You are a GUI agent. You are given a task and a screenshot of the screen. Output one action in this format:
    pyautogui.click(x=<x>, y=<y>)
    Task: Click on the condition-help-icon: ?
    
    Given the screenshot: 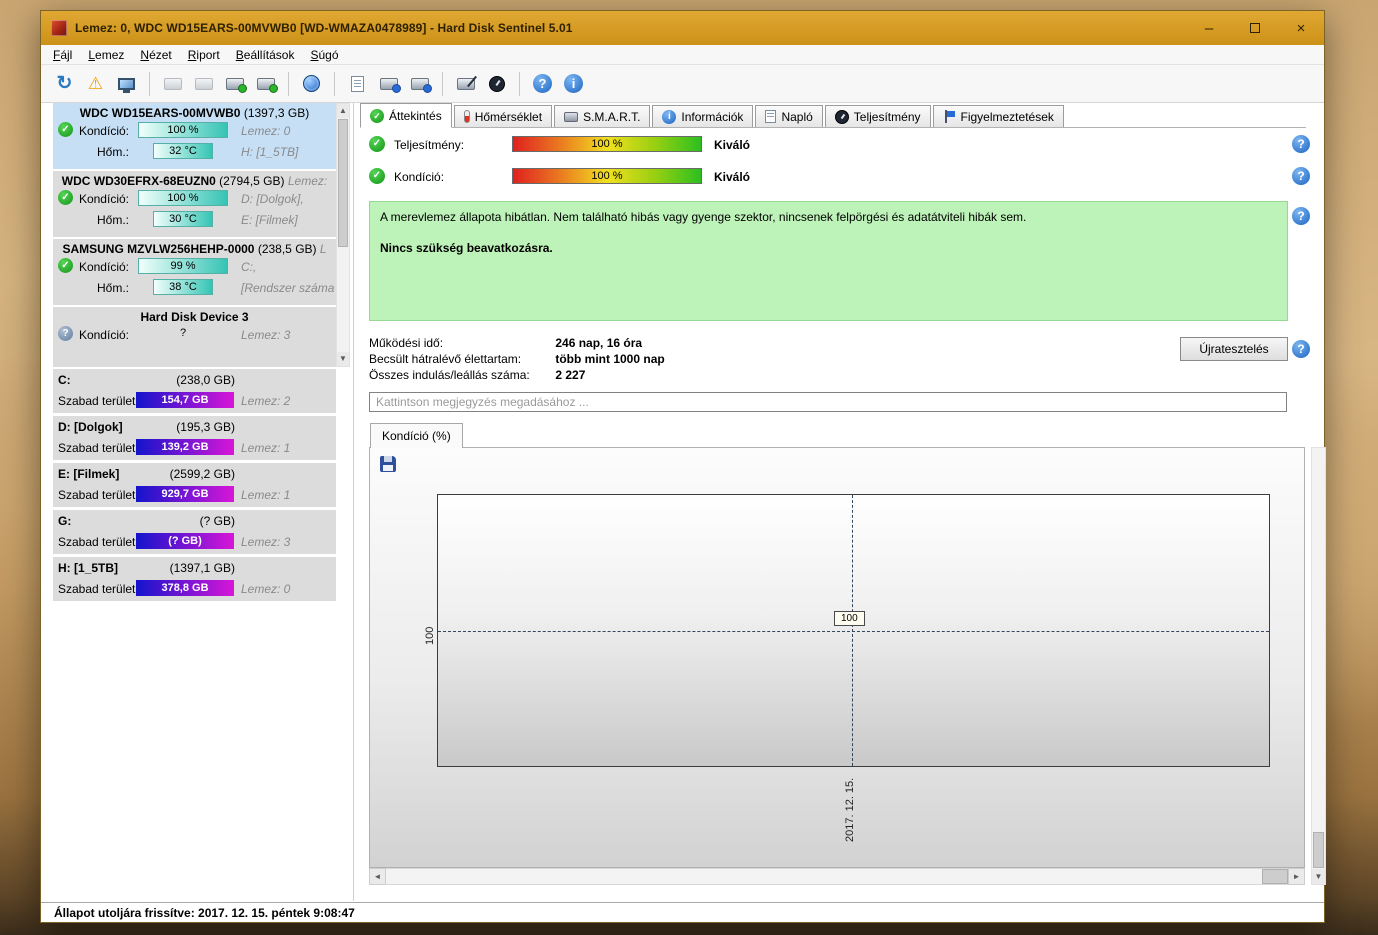 What is the action you would take?
    pyautogui.click(x=1301, y=176)
    